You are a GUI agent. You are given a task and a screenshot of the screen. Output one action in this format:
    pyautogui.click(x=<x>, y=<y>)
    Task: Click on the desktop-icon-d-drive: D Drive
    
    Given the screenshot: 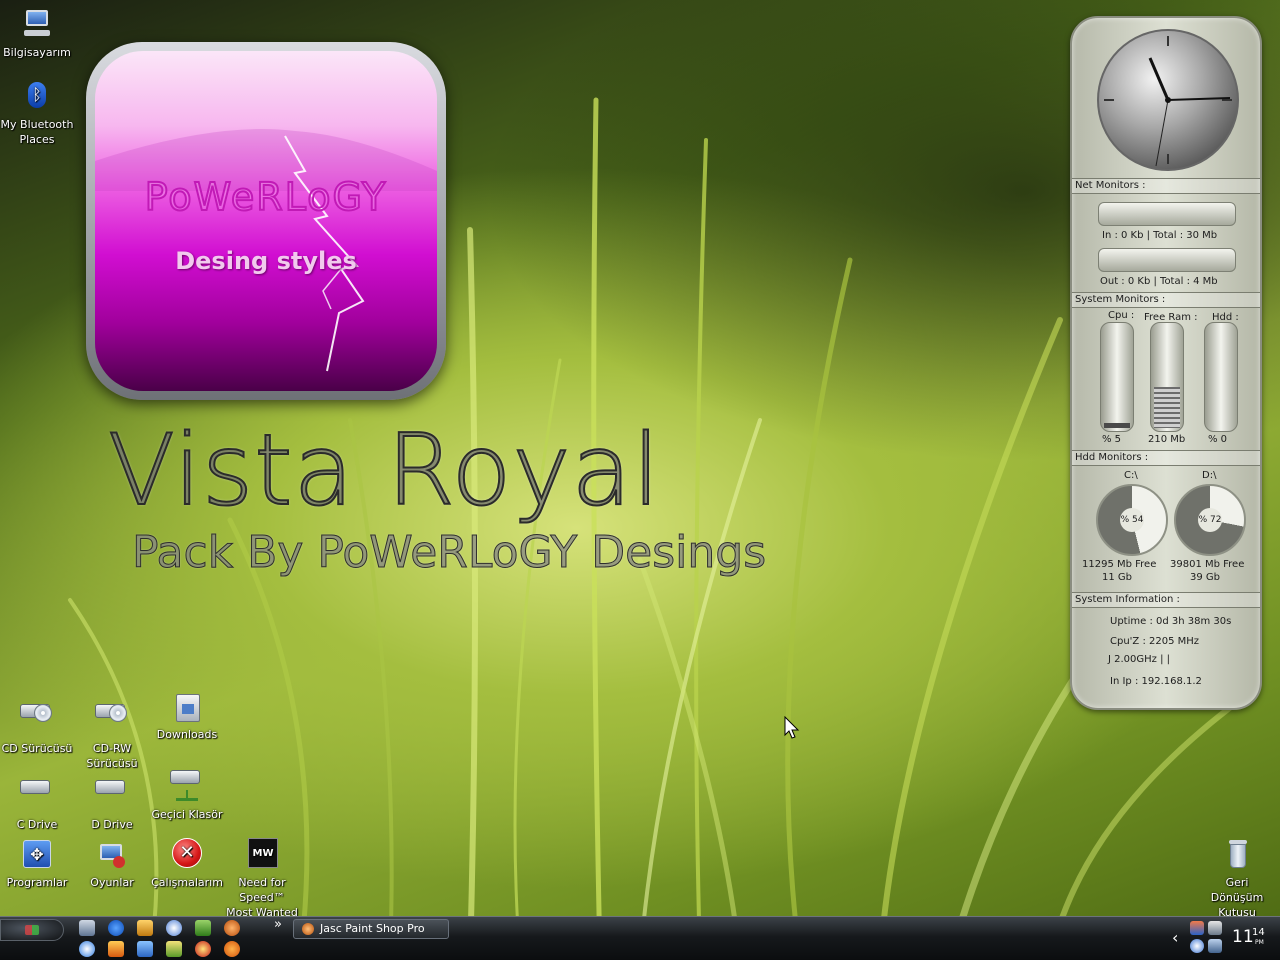 What is the action you would take?
    pyautogui.click(x=112, y=799)
    